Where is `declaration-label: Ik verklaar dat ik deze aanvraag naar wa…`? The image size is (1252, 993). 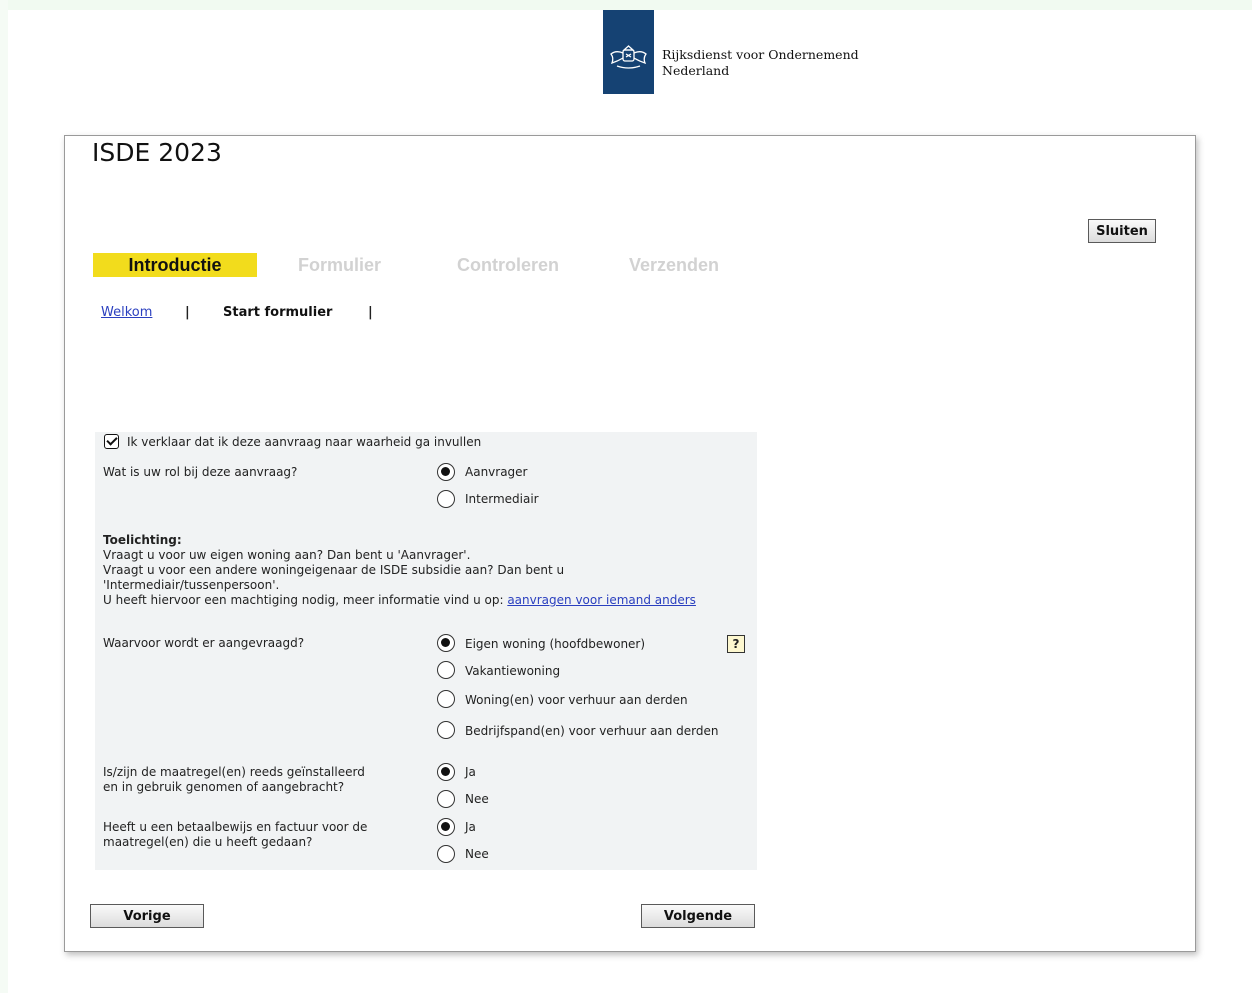
declaration-label: Ik verklaar dat ik deze aanvraag naar wa… is located at coordinates (304, 442).